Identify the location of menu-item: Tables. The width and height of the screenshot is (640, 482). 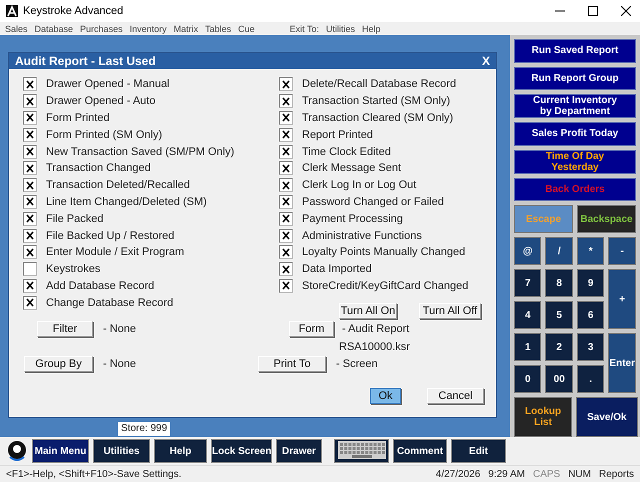
(218, 29).